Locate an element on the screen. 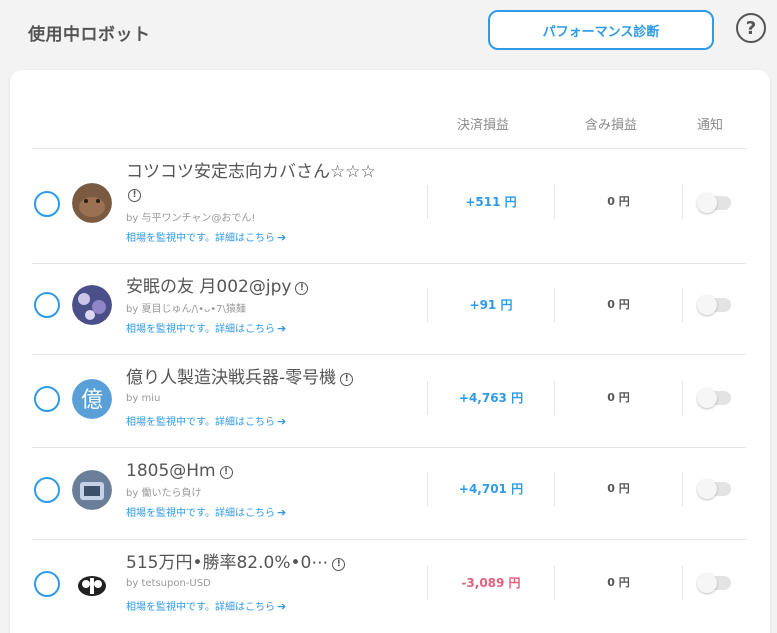  robot-name: 515万円•勝率82.0%•0⋯! is located at coordinates (271, 563).